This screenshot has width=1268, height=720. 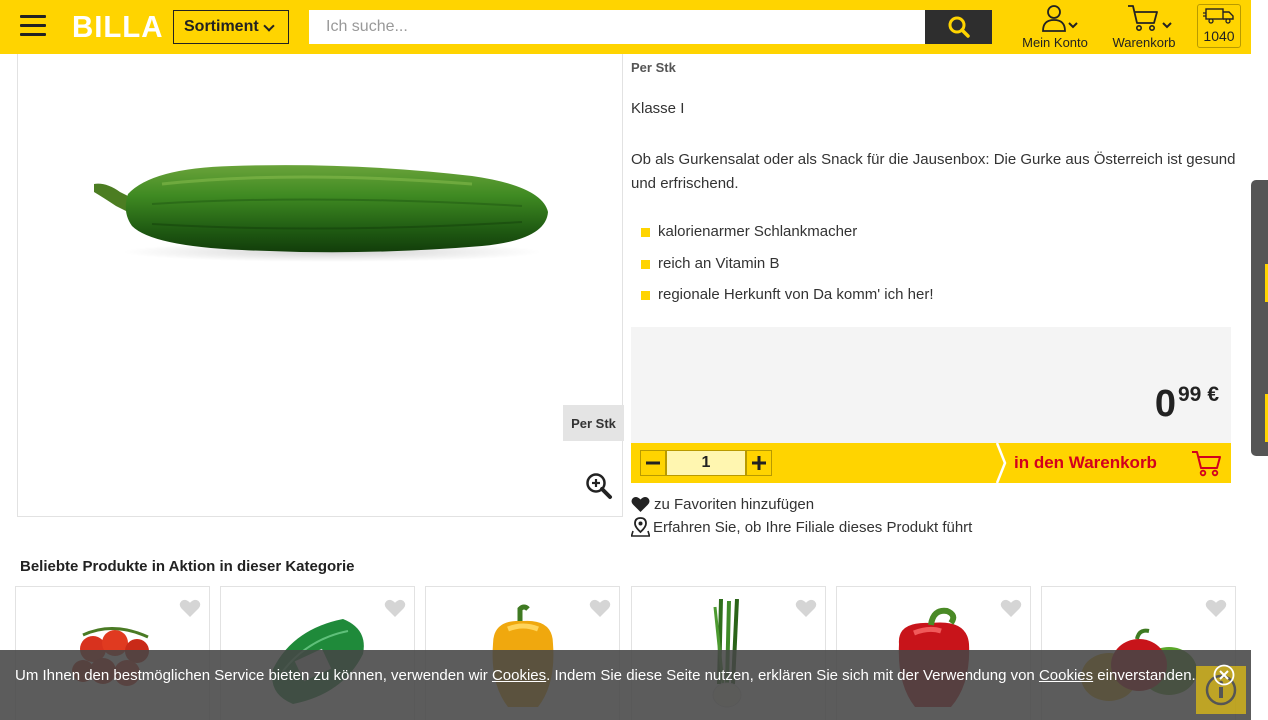 I want to click on product-class: Klasse I, so click(x=658, y=108).